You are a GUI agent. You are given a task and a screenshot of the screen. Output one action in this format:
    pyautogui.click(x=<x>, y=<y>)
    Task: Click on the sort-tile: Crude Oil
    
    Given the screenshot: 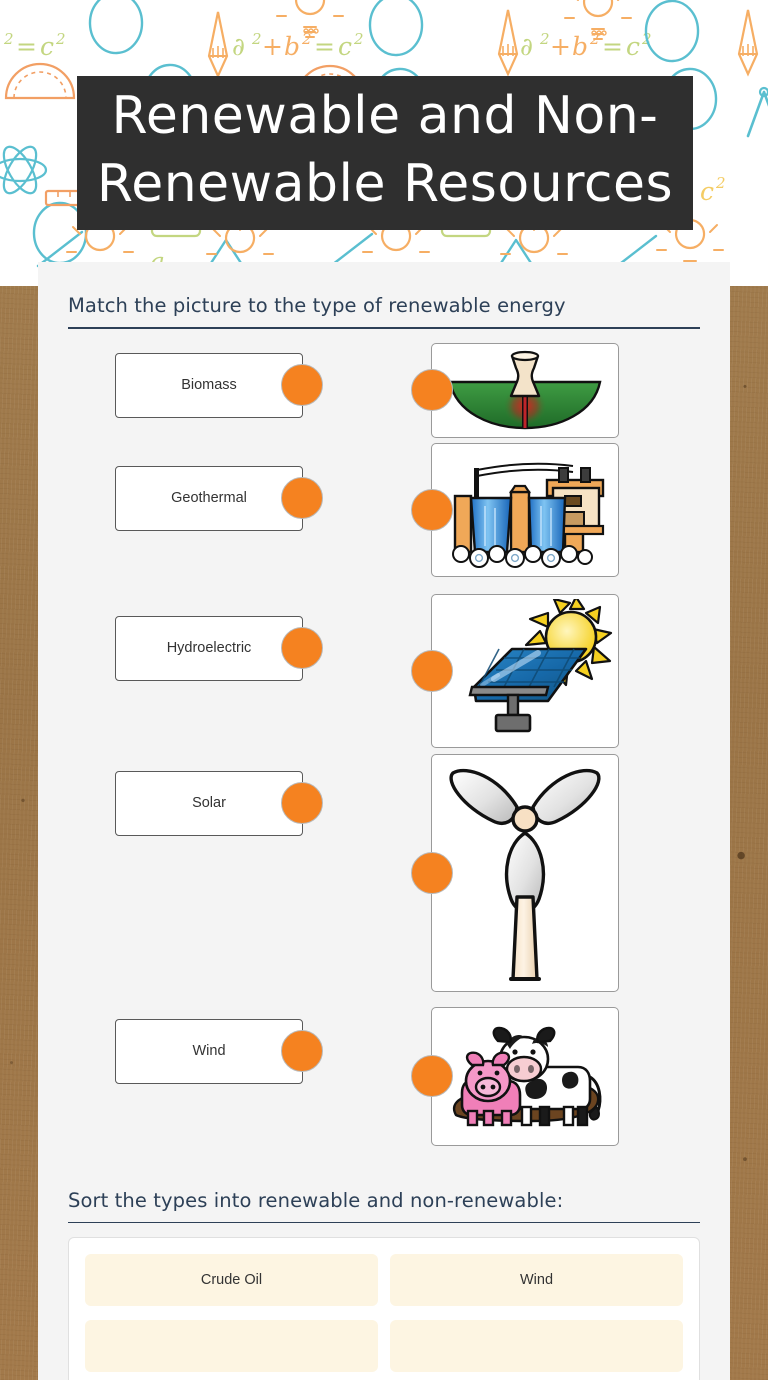 What is the action you would take?
    pyautogui.click(x=231, y=1280)
    